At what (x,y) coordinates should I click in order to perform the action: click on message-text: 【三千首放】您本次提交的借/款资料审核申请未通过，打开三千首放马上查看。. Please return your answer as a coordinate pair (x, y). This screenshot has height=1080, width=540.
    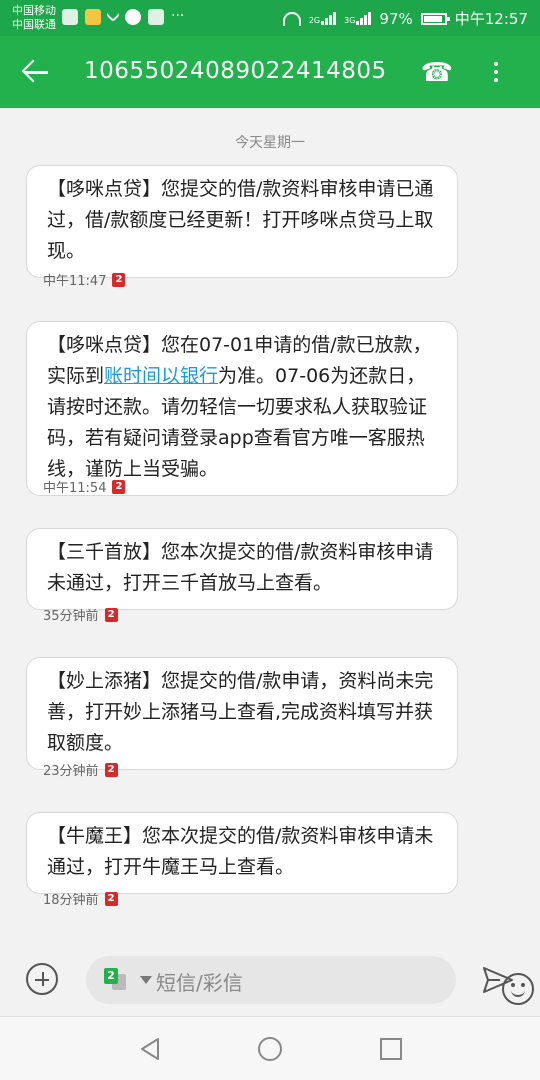
    Looking at the image, I should click on (240, 567).